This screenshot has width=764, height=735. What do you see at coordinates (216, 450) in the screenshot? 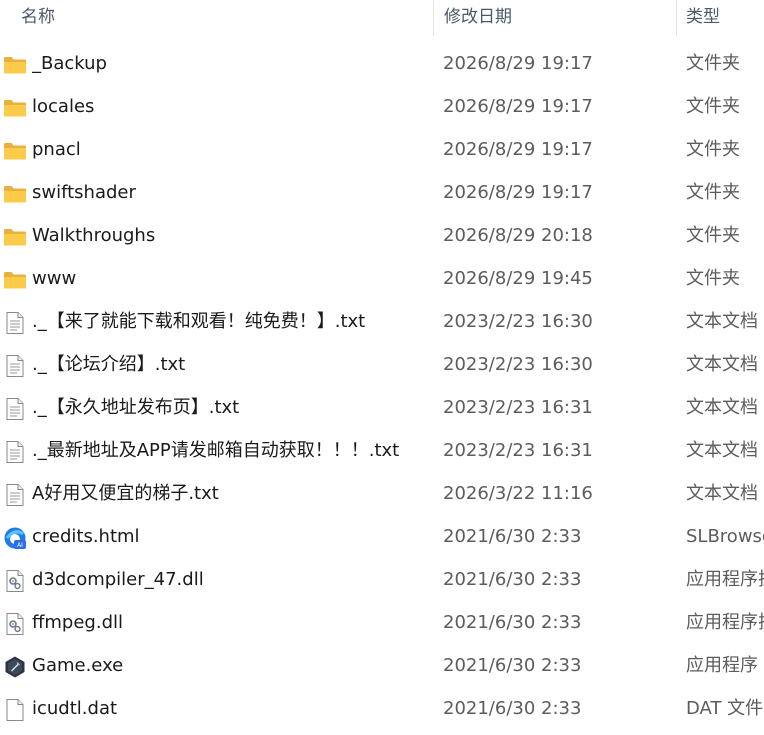
I see `file-name: ._最新地址及APP请发邮箱自动获取！！！.txt` at bounding box center [216, 450].